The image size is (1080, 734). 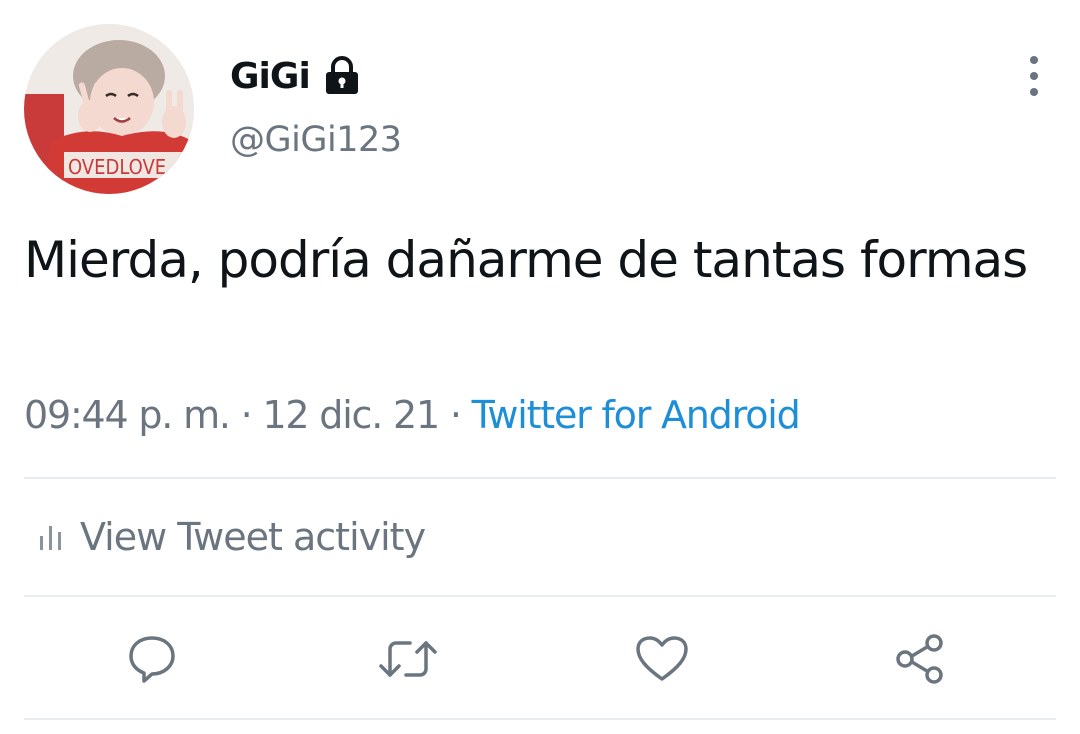 What do you see at coordinates (316, 140) in the screenshot?
I see `author-handle: @GiGi123` at bounding box center [316, 140].